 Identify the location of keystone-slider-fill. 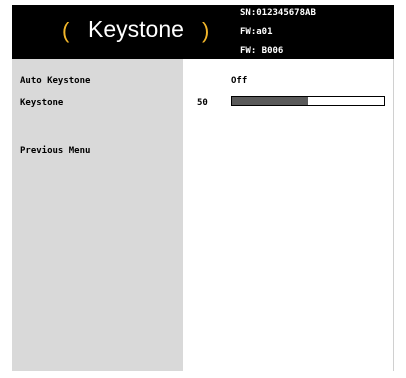
(270, 101).